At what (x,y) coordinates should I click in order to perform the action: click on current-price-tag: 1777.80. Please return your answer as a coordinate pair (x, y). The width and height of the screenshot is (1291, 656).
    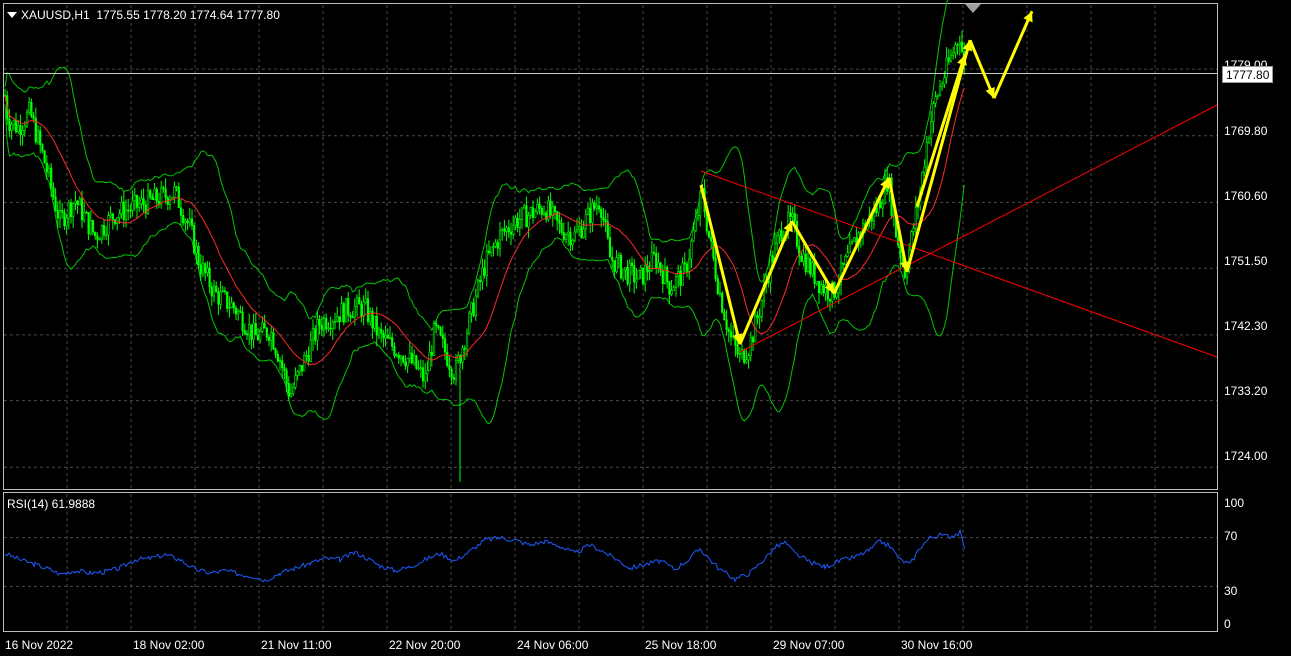
    Looking at the image, I should click on (1248, 74).